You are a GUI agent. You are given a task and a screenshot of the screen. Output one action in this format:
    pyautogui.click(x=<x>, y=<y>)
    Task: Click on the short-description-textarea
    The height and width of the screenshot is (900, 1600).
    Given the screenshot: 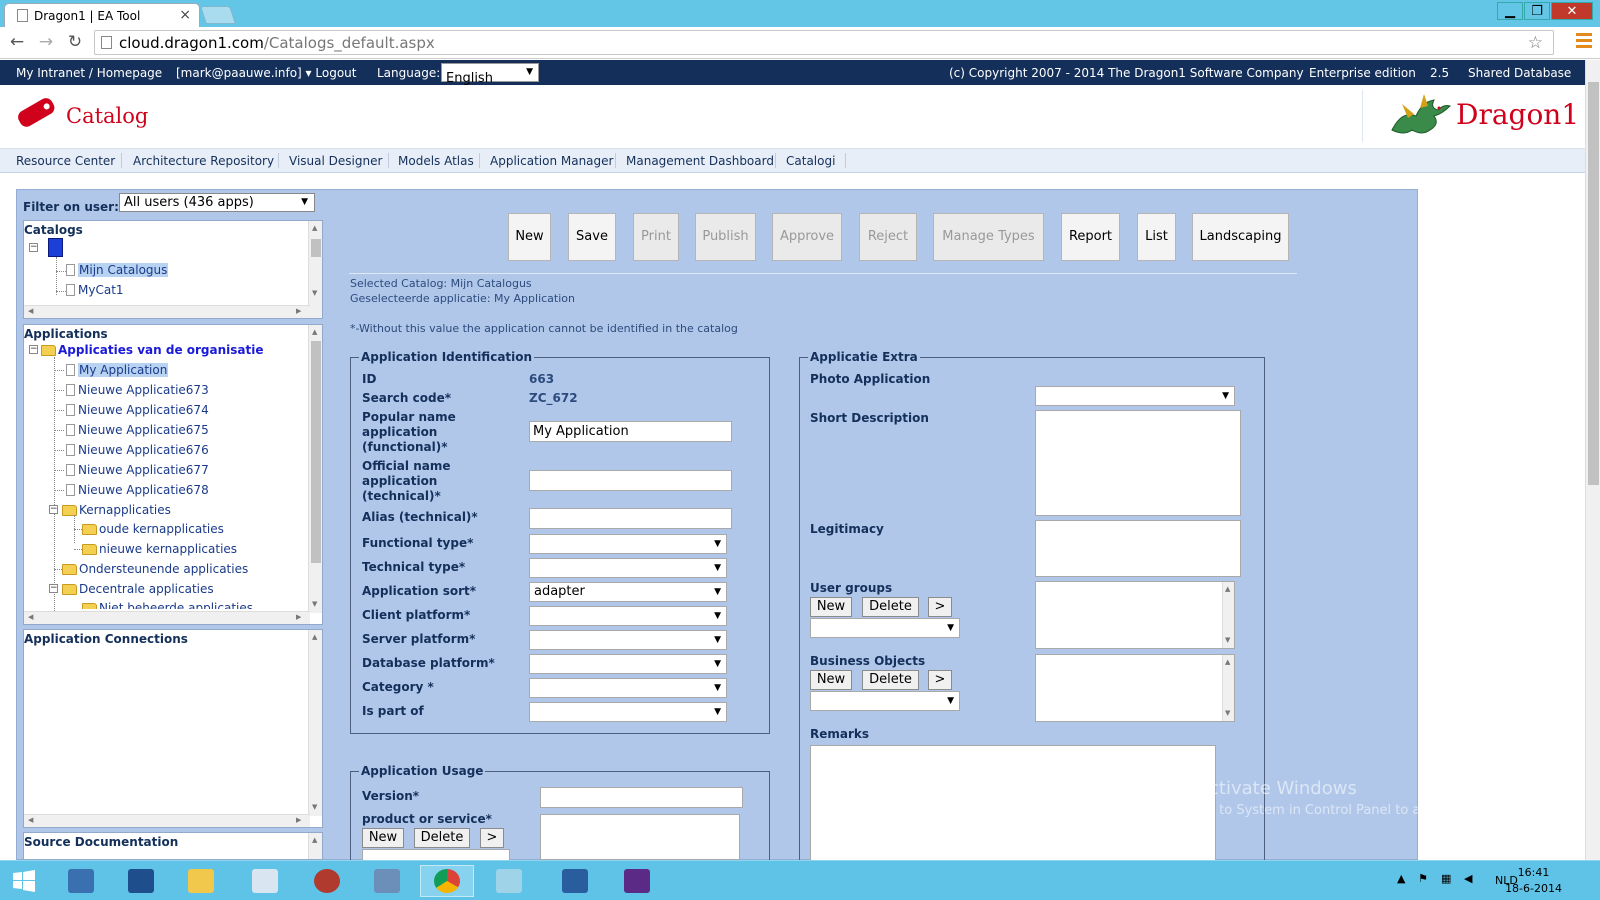 What is the action you would take?
    pyautogui.click(x=1138, y=463)
    